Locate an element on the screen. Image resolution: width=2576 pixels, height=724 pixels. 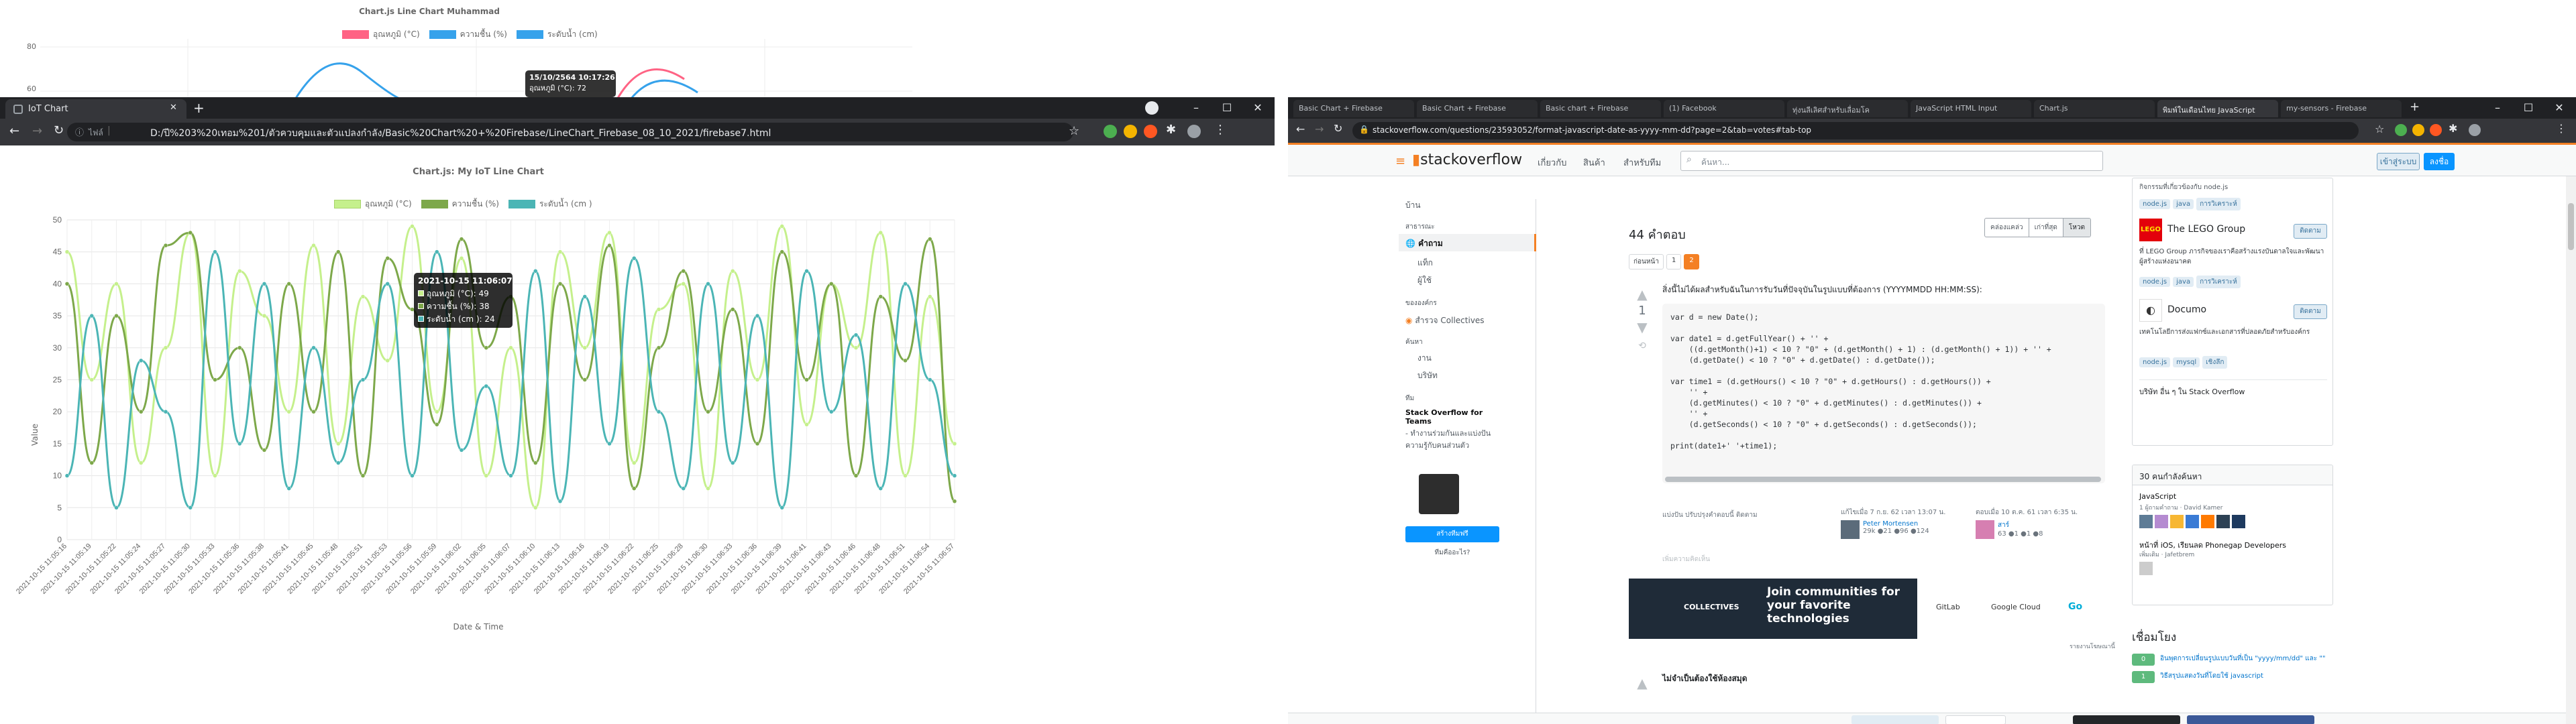
sort-tab-votes: โหวต is located at coordinates (2076, 228).